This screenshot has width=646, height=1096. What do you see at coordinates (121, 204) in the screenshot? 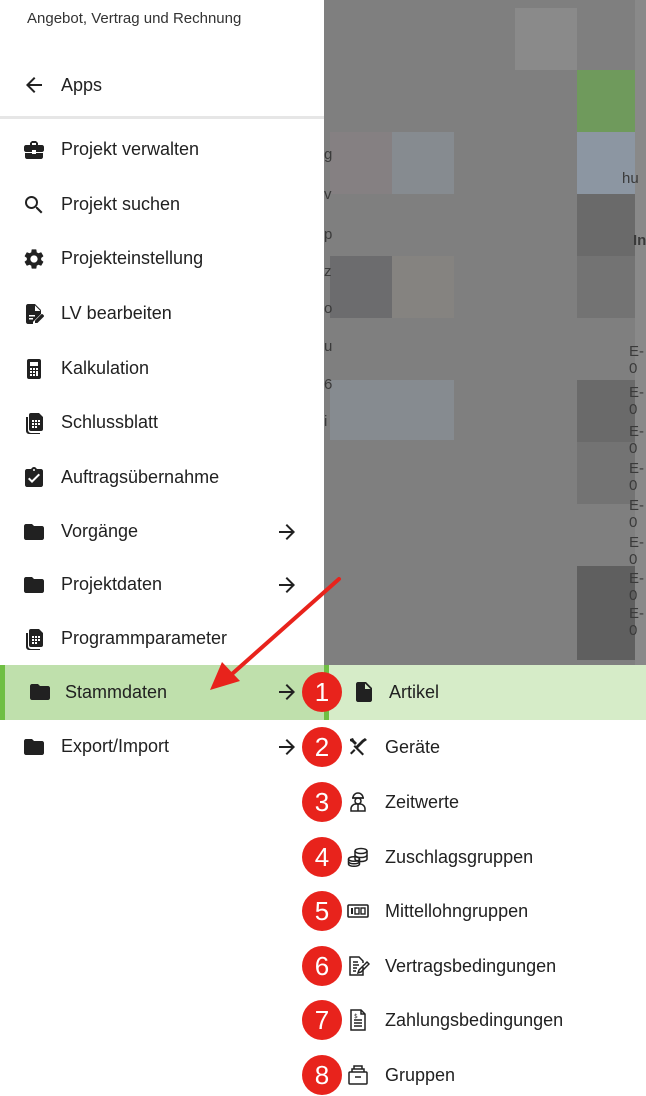
I see `menu-item-label: Projekt suchen` at bounding box center [121, 204].